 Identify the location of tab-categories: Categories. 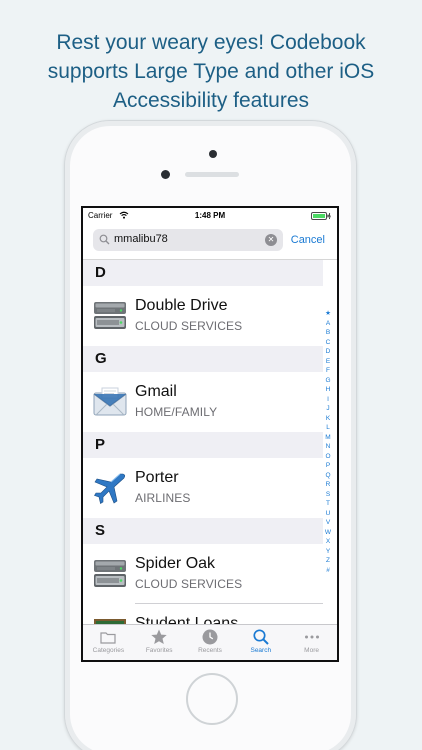
(108, 642).